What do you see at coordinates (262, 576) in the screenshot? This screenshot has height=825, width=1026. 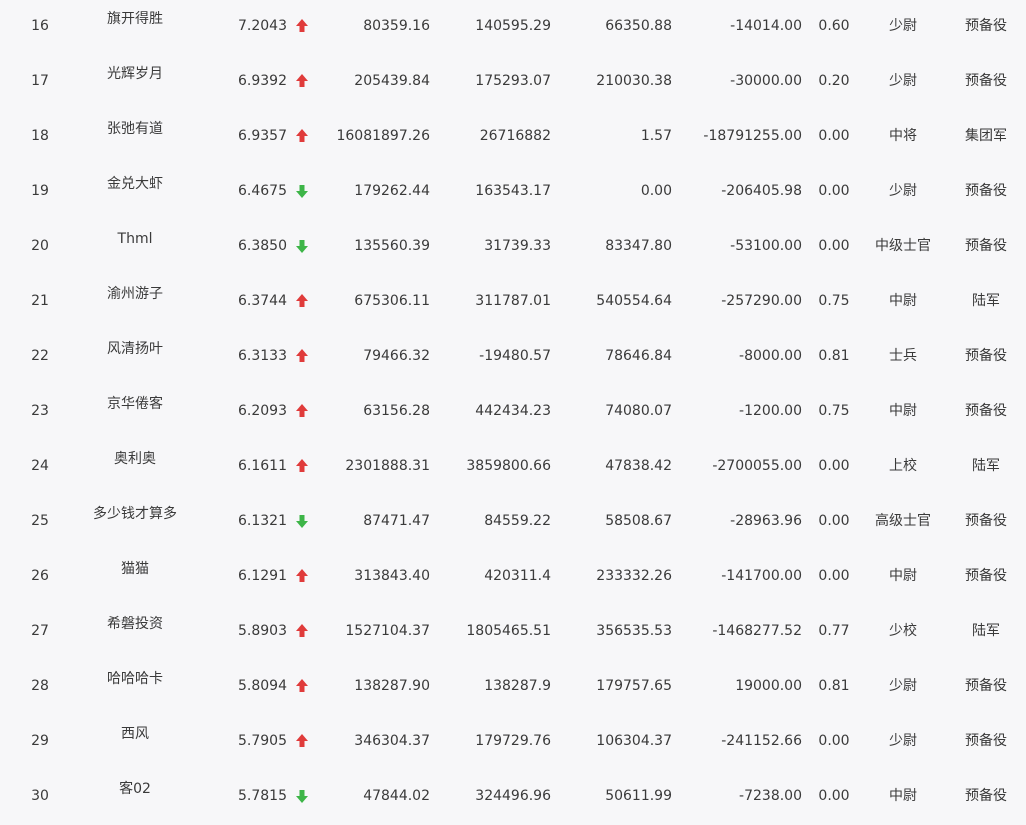 I see `score-cell: 6.1291` at bounding box center [262, 576].